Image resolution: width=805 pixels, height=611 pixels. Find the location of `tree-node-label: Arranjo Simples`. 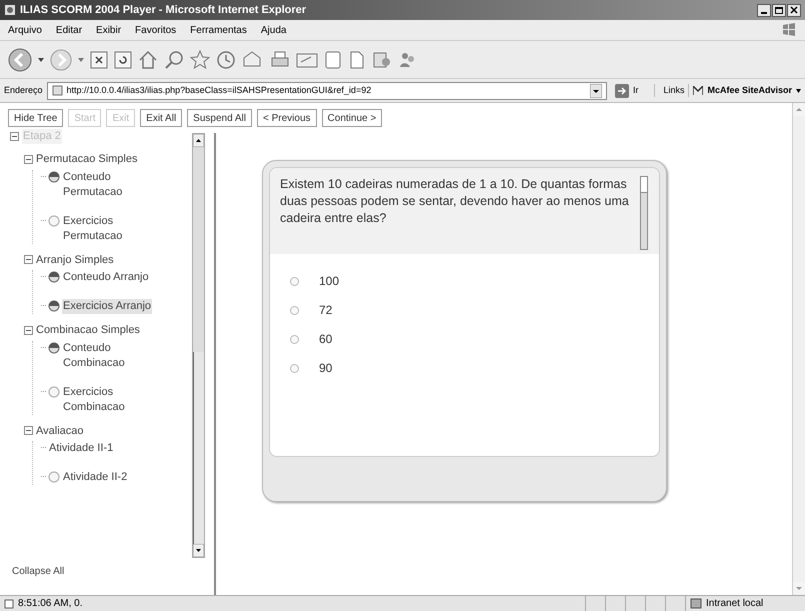

tree-node-label: Arranjo Simples is located at coordinates (75, 260).